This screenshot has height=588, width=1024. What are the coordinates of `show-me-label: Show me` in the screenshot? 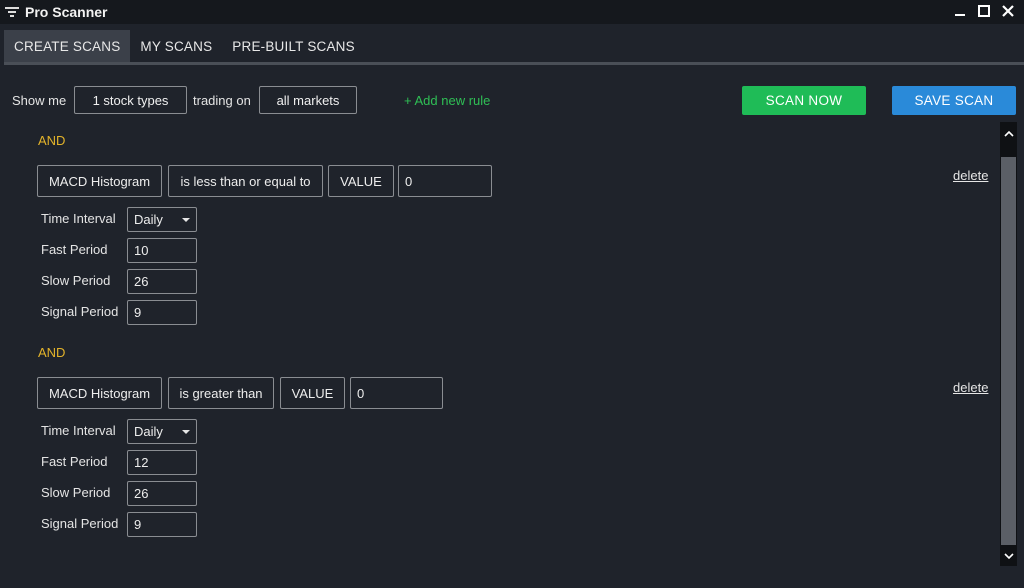 It's located at (39, 100).